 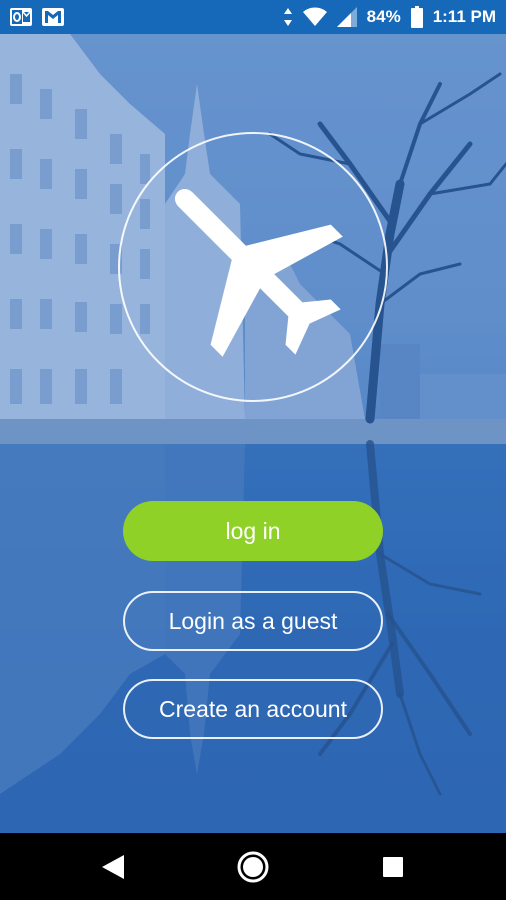 I want to click on guest-login-button: Login as a guest, so click(x=253, y=621).